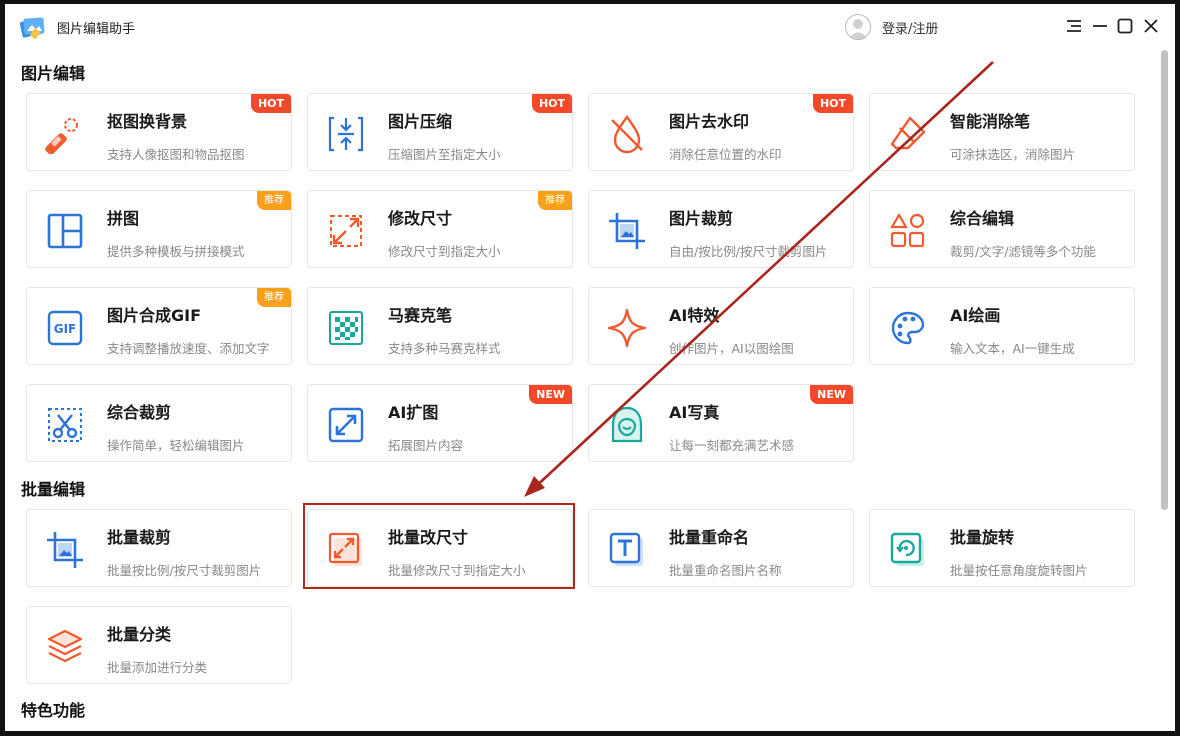 The width and height of the screenshot is (1180, 736). I want to click on tool-name: 综合编辑, so click(982, 218).